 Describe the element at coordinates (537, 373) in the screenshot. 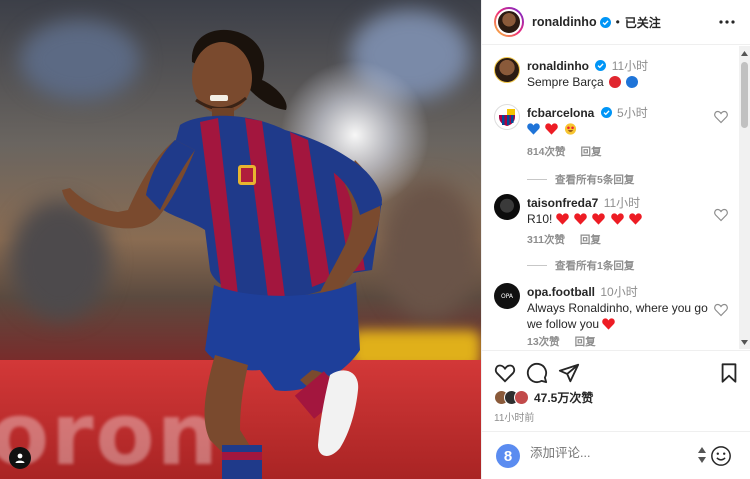

I see `speech-bubble-icon` at that location.